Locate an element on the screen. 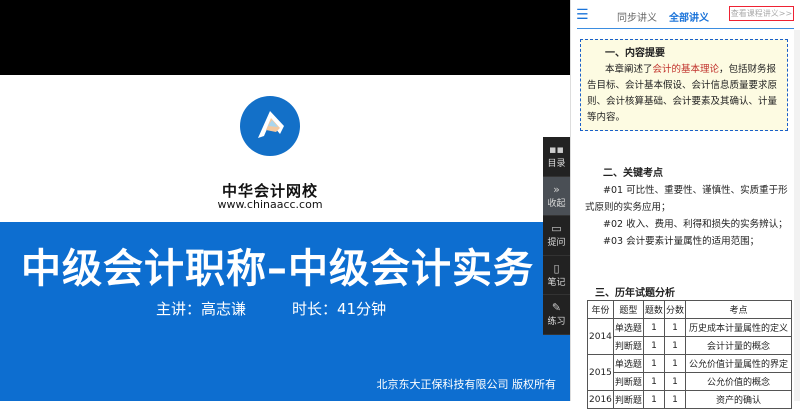 This screenshot has width=800, height=409. edit-icon: ✎ is located at coordinates (556, 308).